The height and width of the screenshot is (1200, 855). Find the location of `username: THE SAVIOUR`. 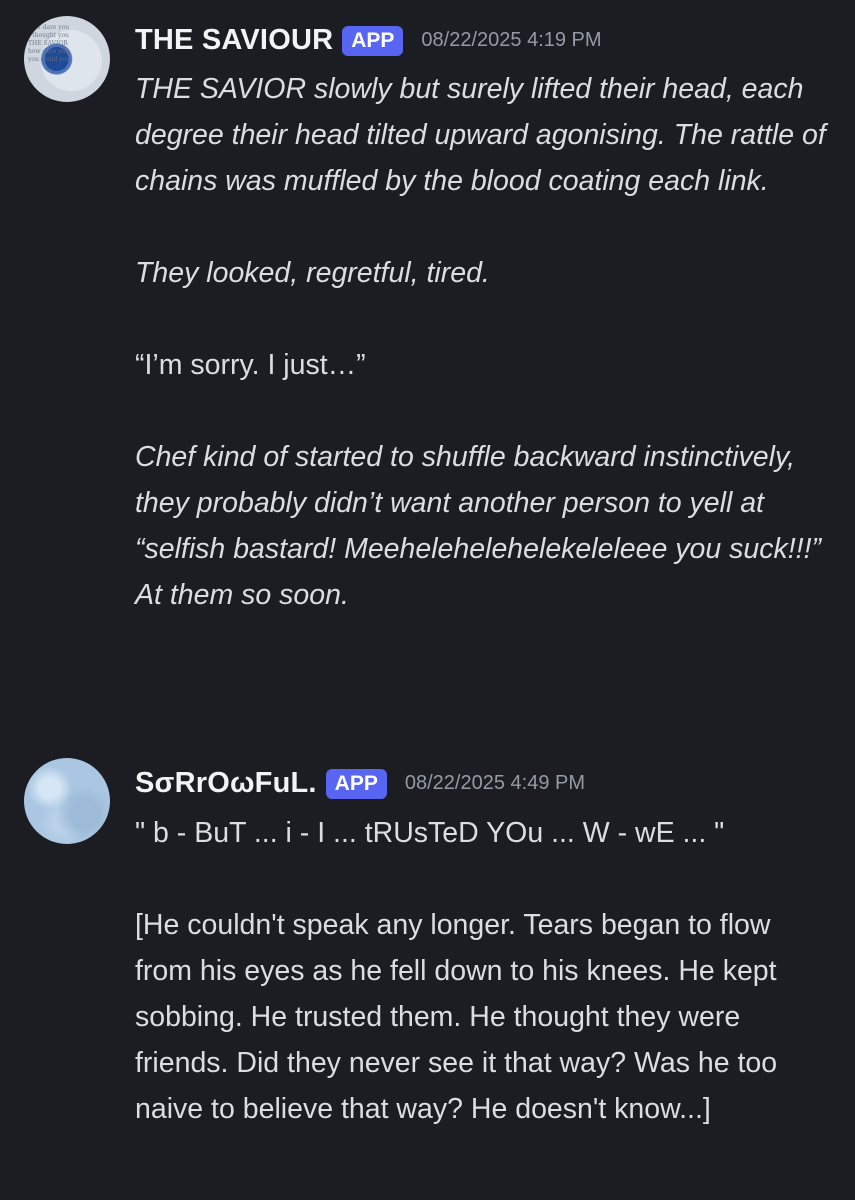

username: THE SAVIOUR is located at coordinates (234, 40).